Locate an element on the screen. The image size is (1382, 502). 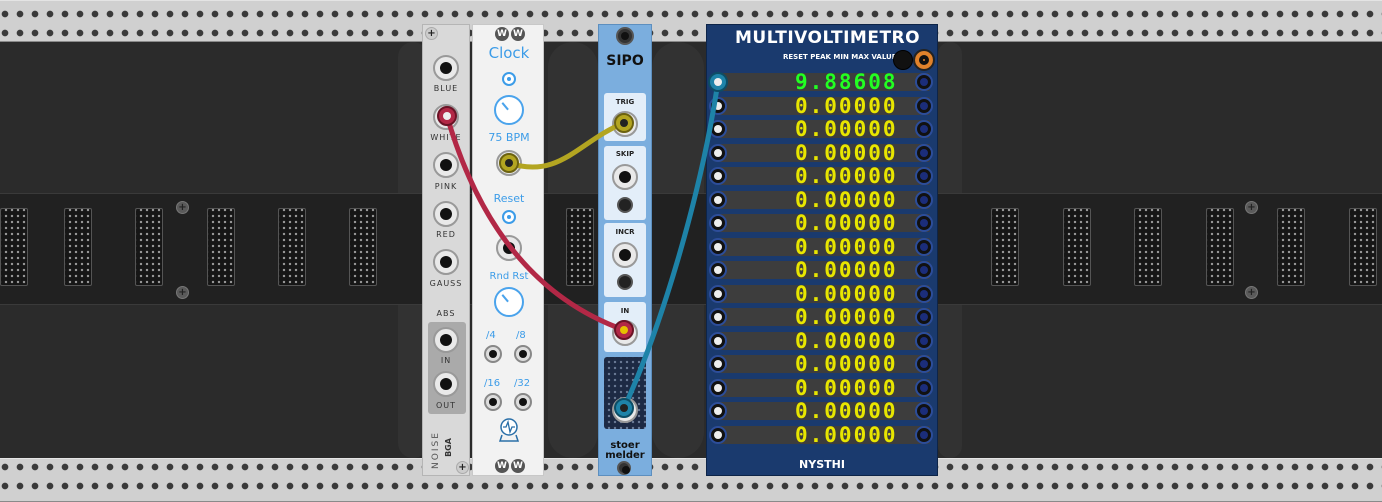
div4-jack is located at coordinates (493, 354).